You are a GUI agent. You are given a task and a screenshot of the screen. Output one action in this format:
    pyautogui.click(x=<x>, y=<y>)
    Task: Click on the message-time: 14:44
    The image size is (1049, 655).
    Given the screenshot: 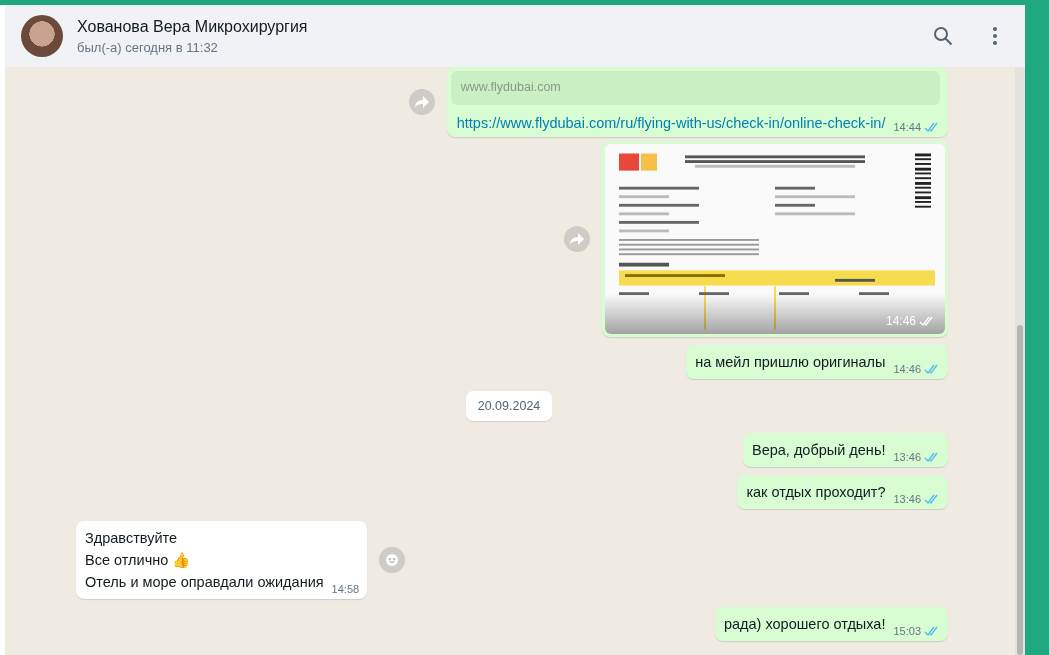 What is the action you would take?
    pyautogui.click(x=907, y=127)
    